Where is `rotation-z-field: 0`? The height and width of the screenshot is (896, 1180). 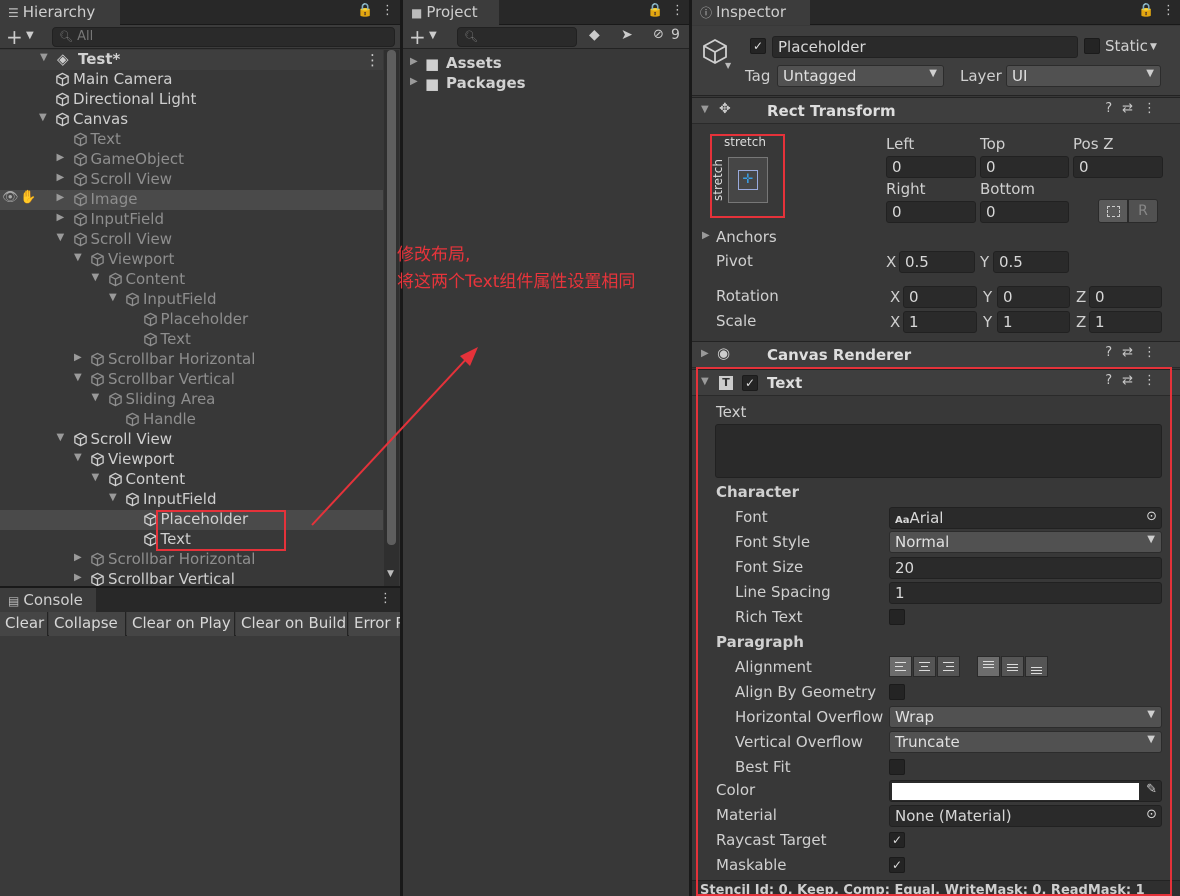
rotation-z-field: 0 is located at coordinates (1125, 297).